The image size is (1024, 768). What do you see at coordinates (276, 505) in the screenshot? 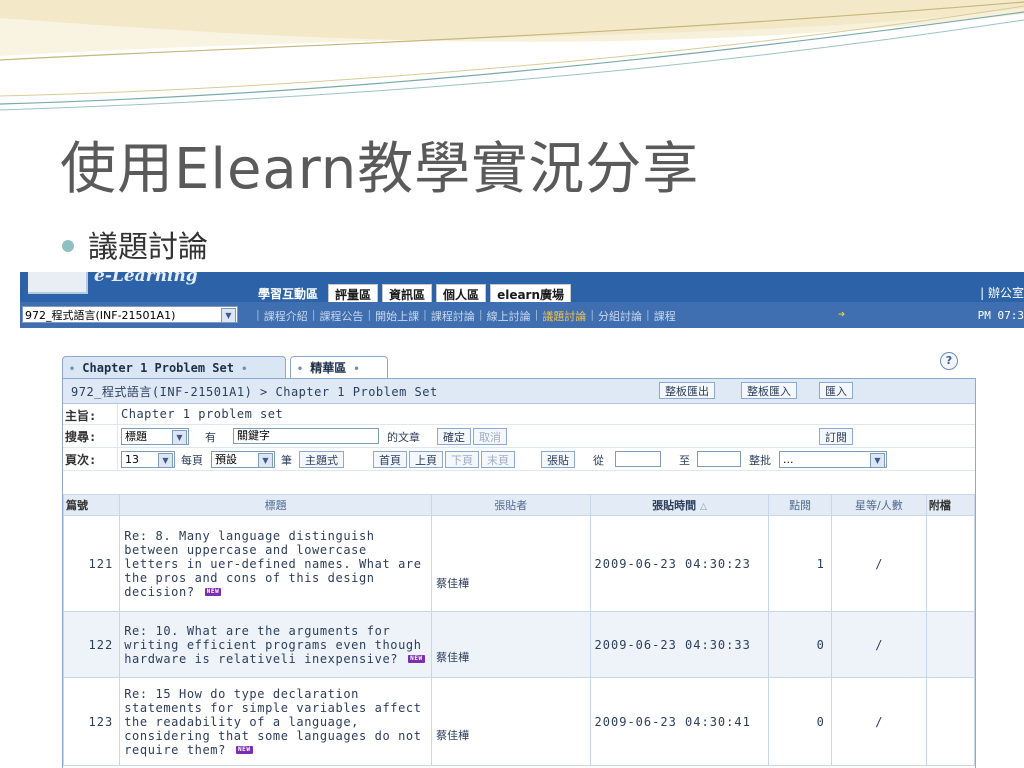
I see `col-title: 標題` at bounding box center [276, 505].